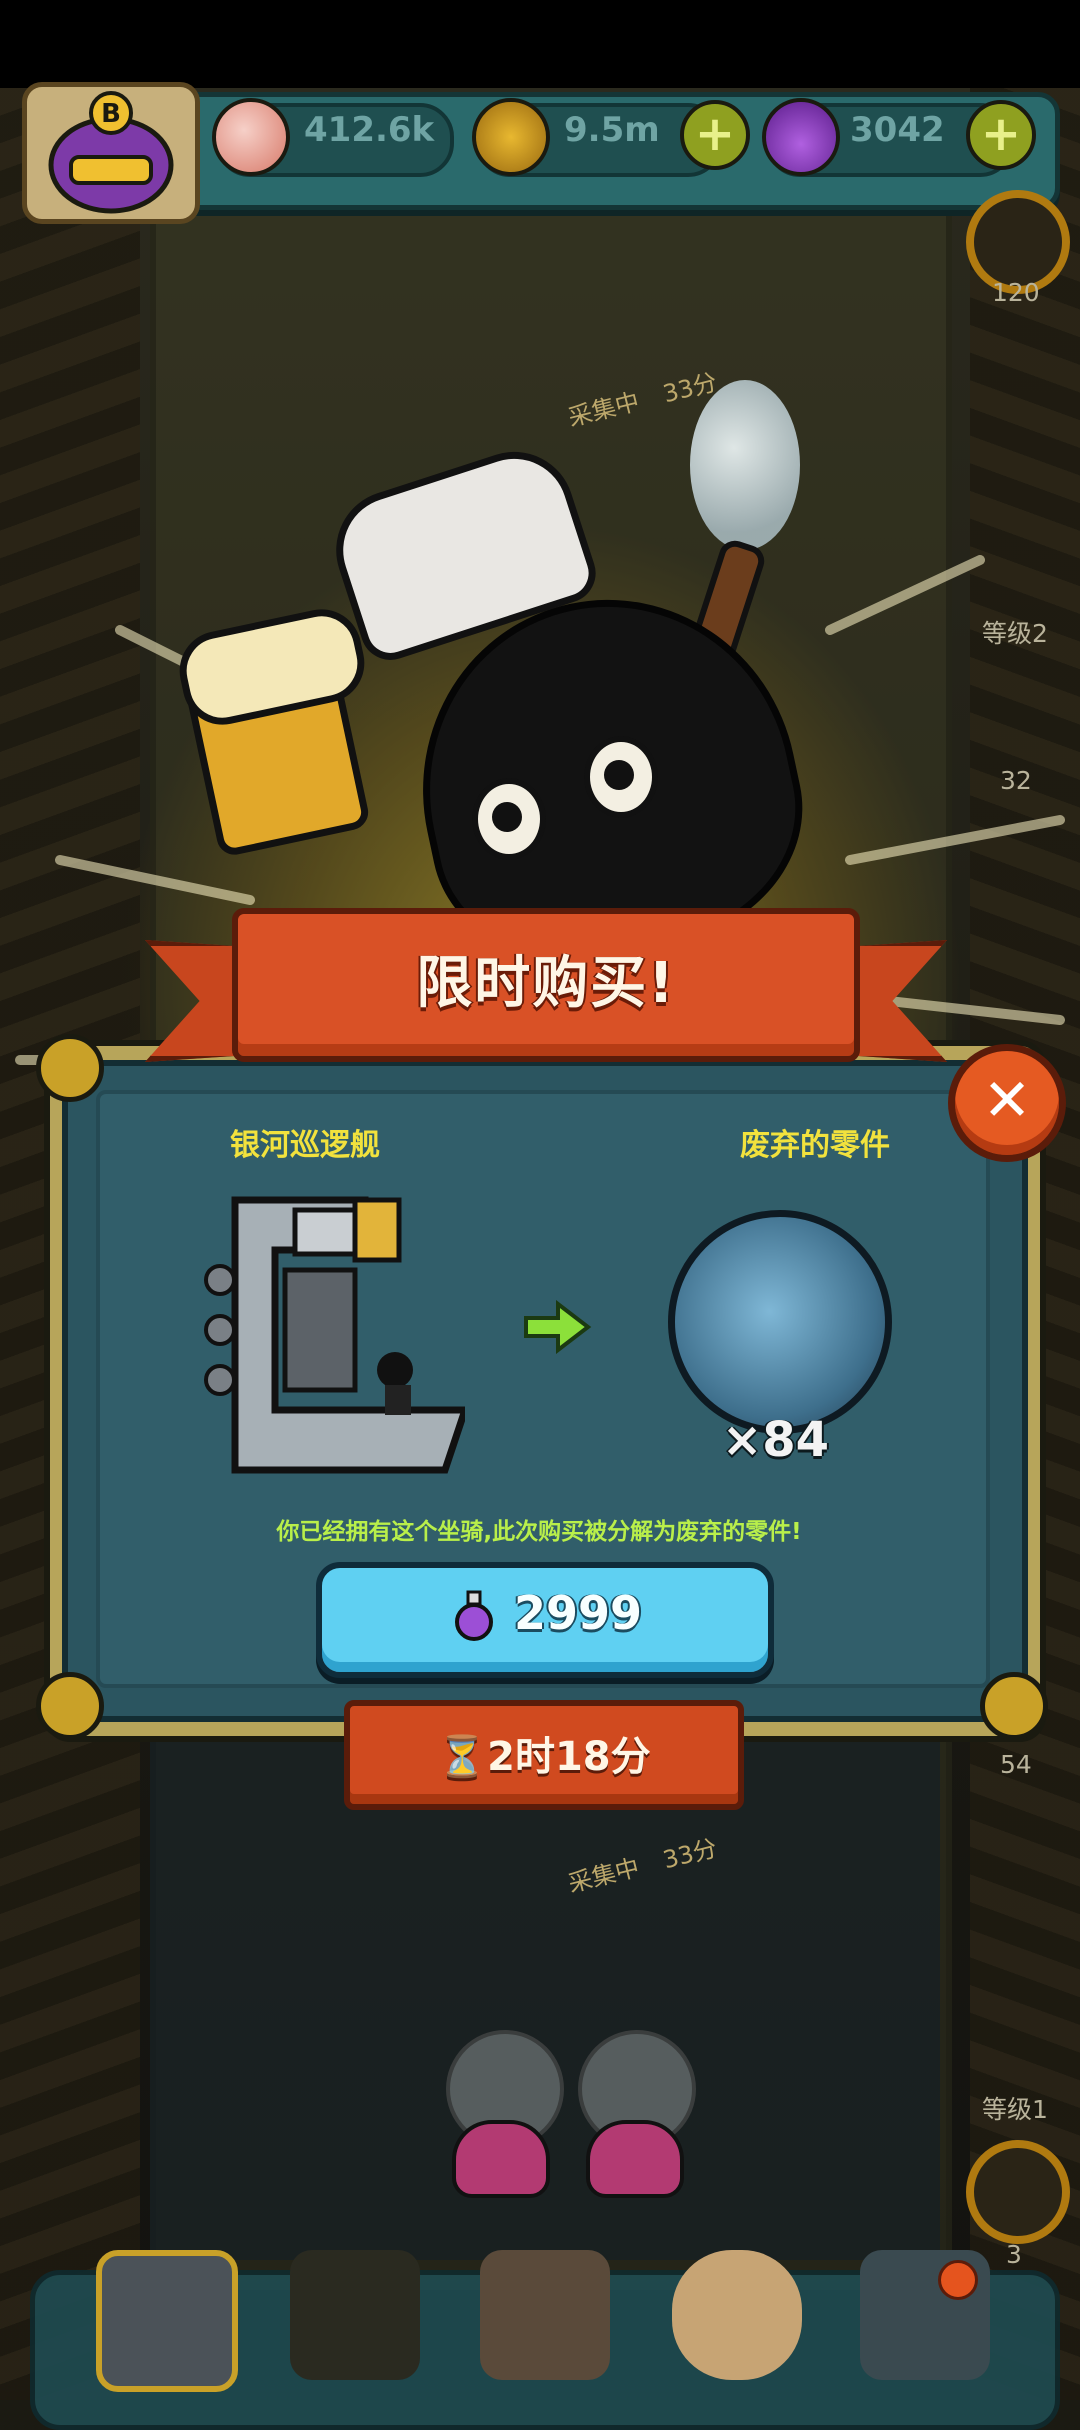 This screenshot has width=1080, height=2430. What do you see at coordinates (958, 2280) in the screenshot?
I see `notification-dot` at bounding box center [958, 2280].